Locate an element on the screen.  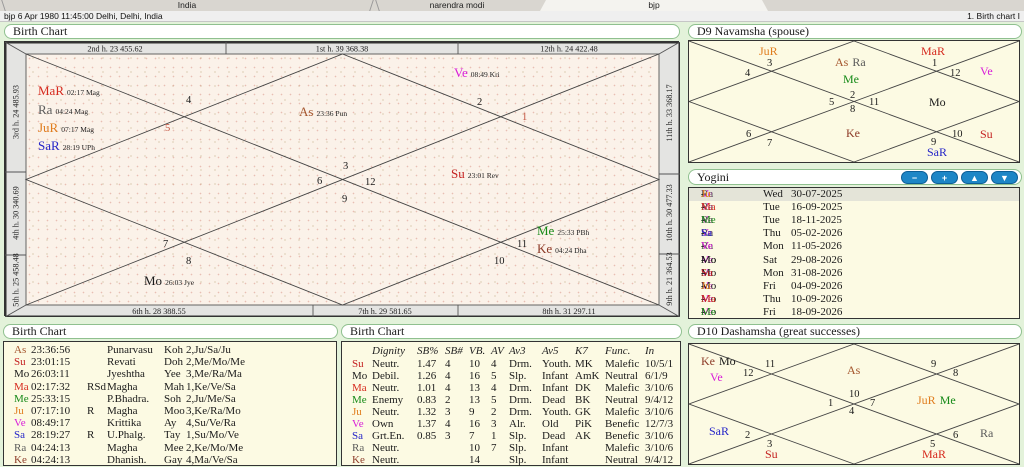
scroll-up-button: ▲ is located at coordinates (974, 177).